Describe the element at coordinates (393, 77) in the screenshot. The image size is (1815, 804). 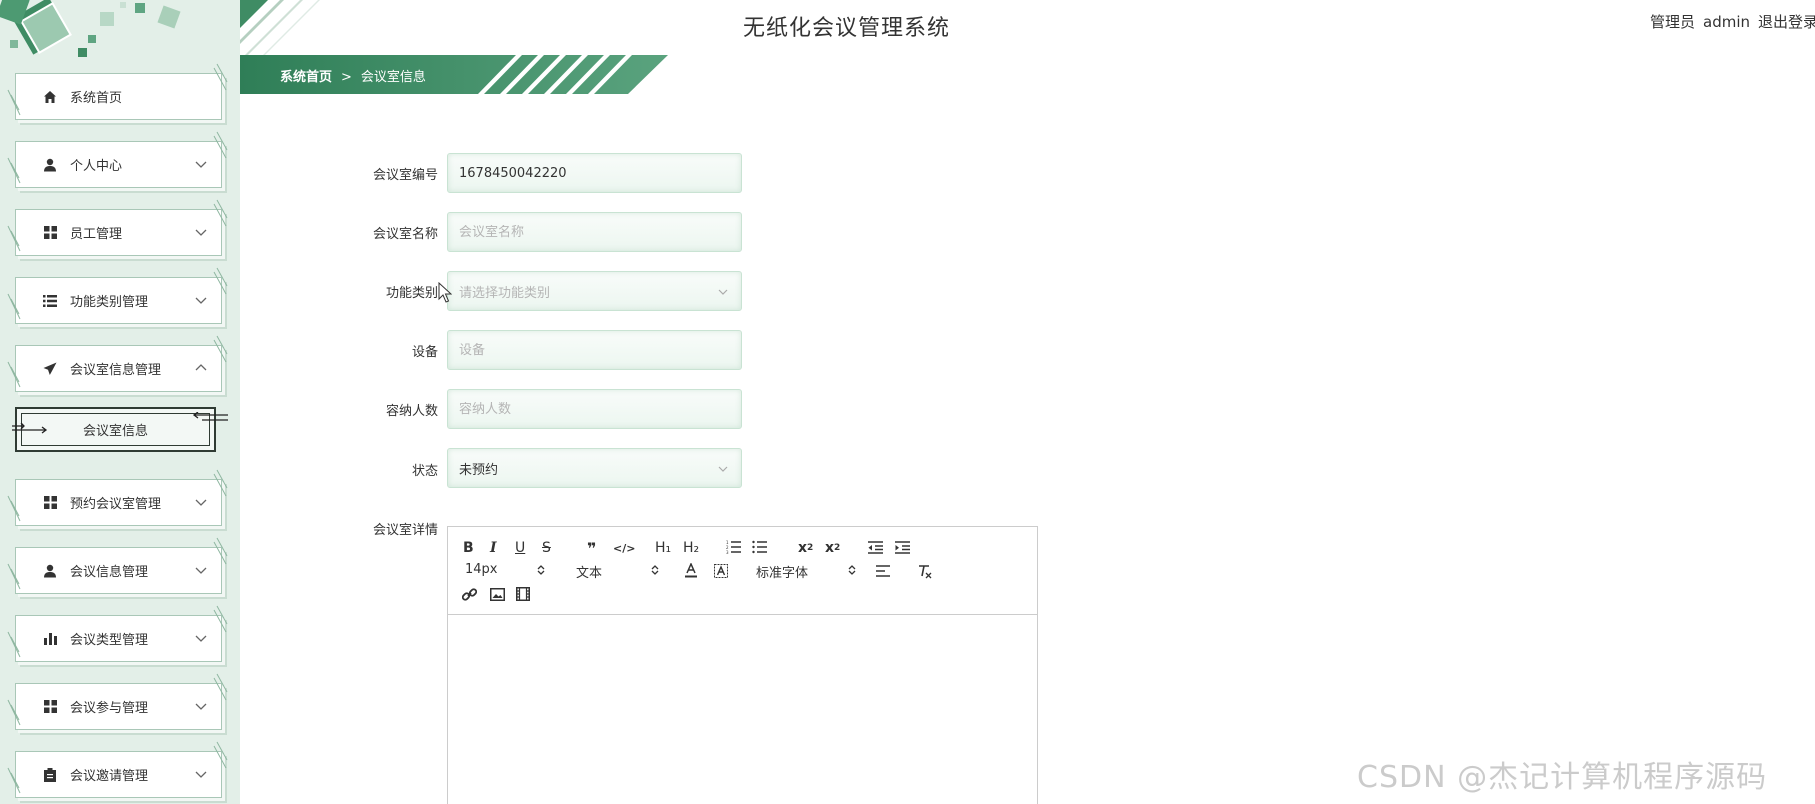
I see `breadcrumb-current: 会议室信息` at that location.